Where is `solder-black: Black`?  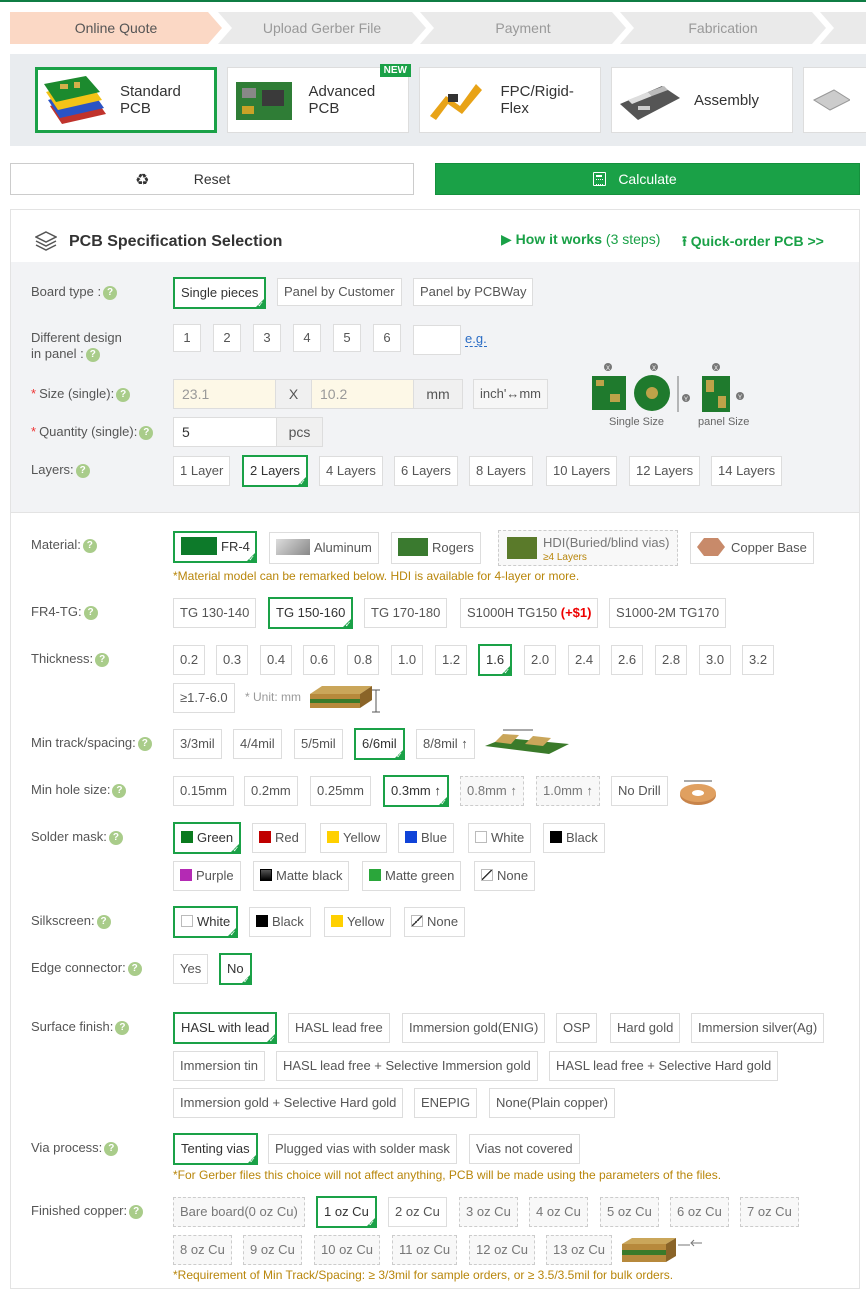
solder-black: Black is located at coordinates (574, 838).